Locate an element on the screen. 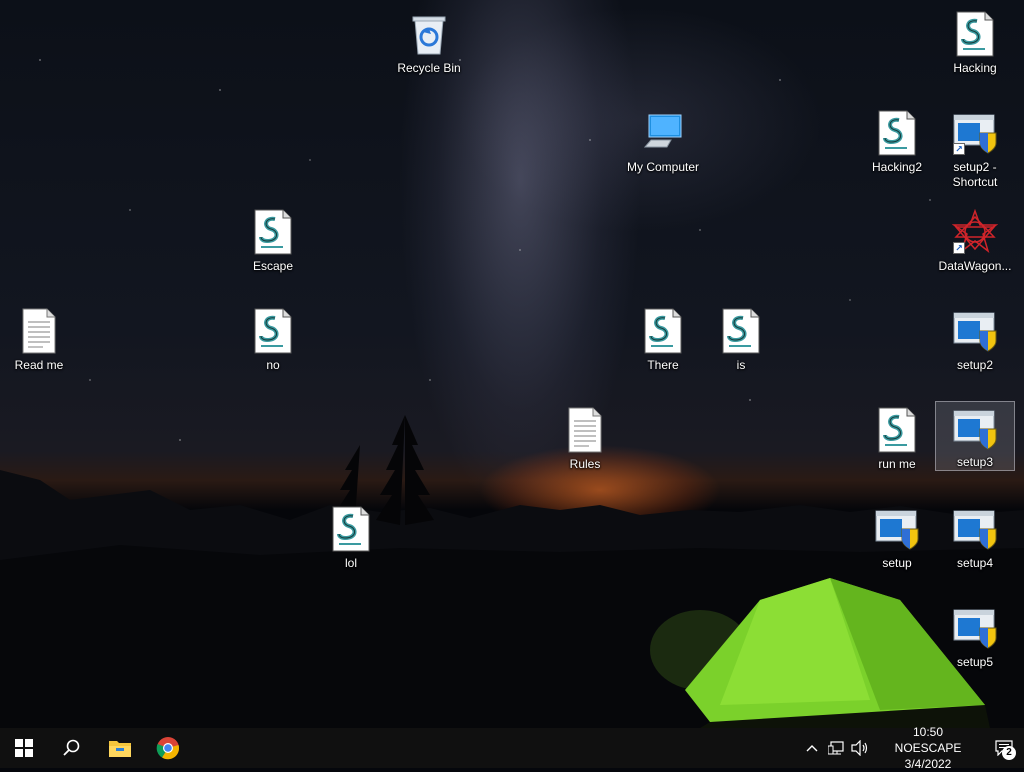 This screenshot has width=1024, height=772. icon-label: Recycle Bin is located at coordinates (429, 68).